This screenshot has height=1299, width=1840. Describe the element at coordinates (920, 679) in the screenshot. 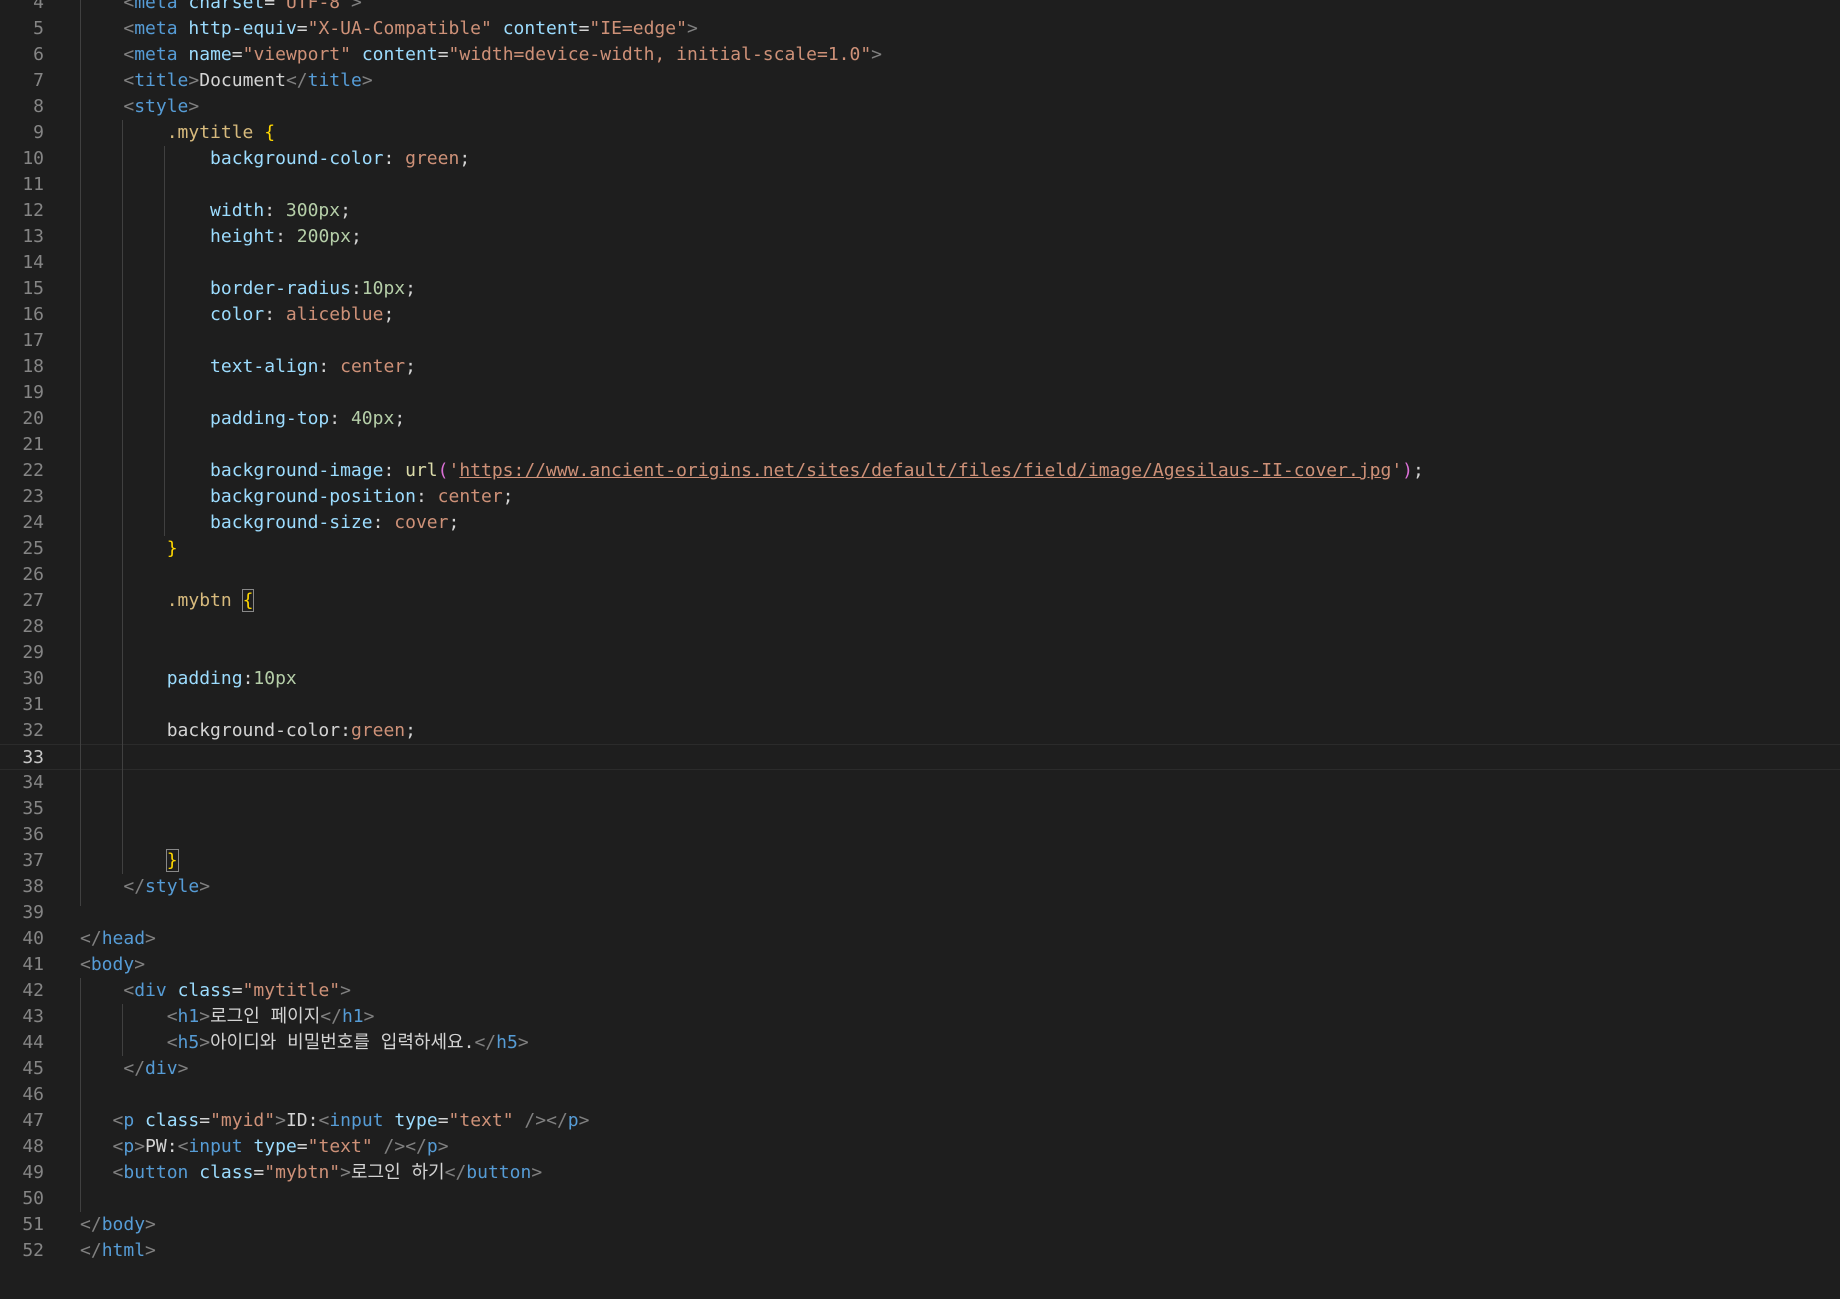

I see `code-line: 30 padding:10px` at that location.